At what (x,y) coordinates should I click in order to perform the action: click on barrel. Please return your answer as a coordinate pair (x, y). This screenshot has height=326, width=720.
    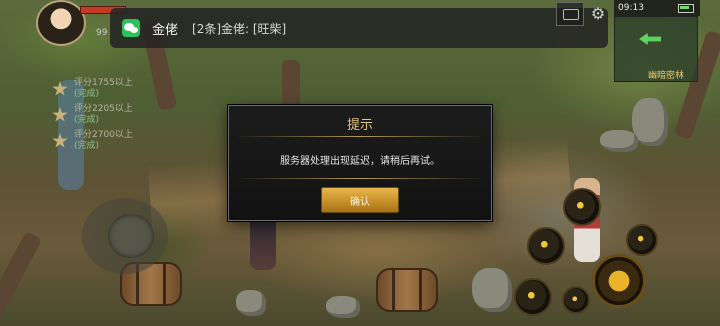
    Looking at the image, I should click on (407, 290).